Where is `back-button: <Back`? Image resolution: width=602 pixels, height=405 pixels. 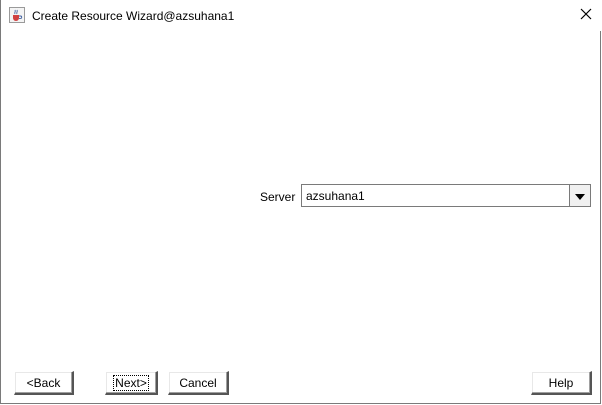
back-button: <Back is located at coordinates (44, 383).